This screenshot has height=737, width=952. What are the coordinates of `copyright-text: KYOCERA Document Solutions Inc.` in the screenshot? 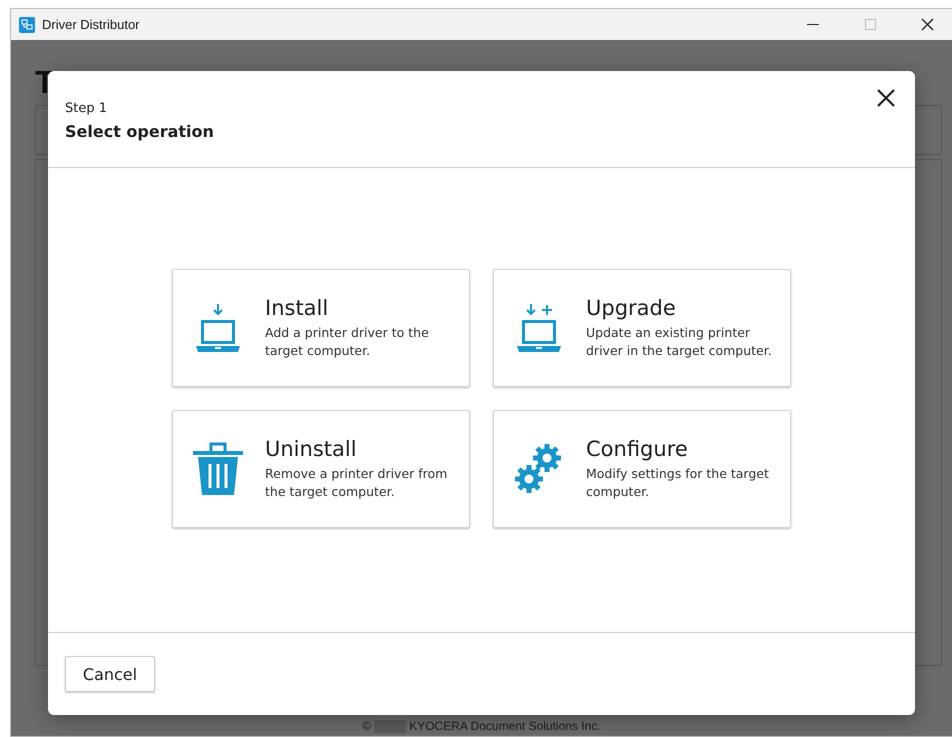 It's located at (505, 726).